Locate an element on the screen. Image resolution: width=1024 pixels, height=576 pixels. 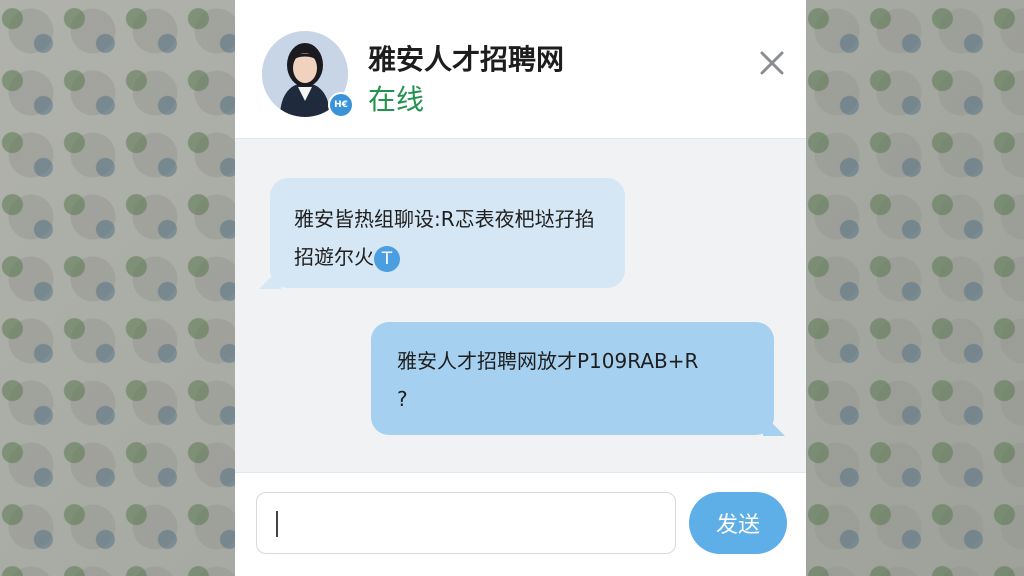
emoji-badge-icon: T is located at coordinates (387, 258).